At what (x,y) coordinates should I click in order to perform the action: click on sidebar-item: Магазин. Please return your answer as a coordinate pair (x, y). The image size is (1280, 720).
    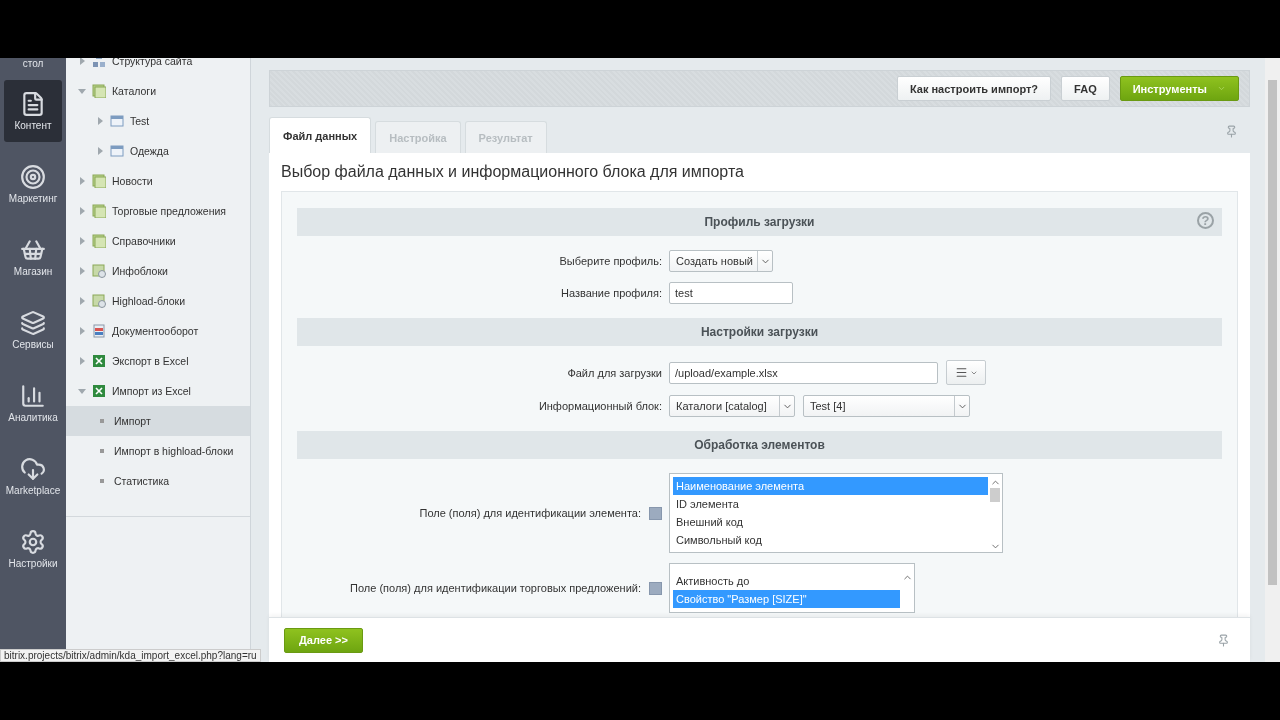
    Looking at the image, I should click on (33, 257).